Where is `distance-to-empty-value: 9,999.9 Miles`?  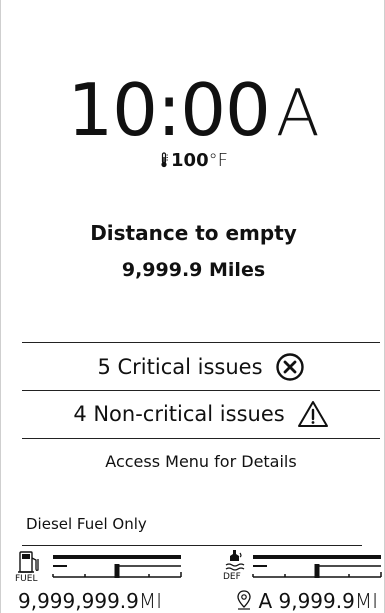
distance-to-empty-value: 9,999.9 Miles is located at coordinates (193, 270).